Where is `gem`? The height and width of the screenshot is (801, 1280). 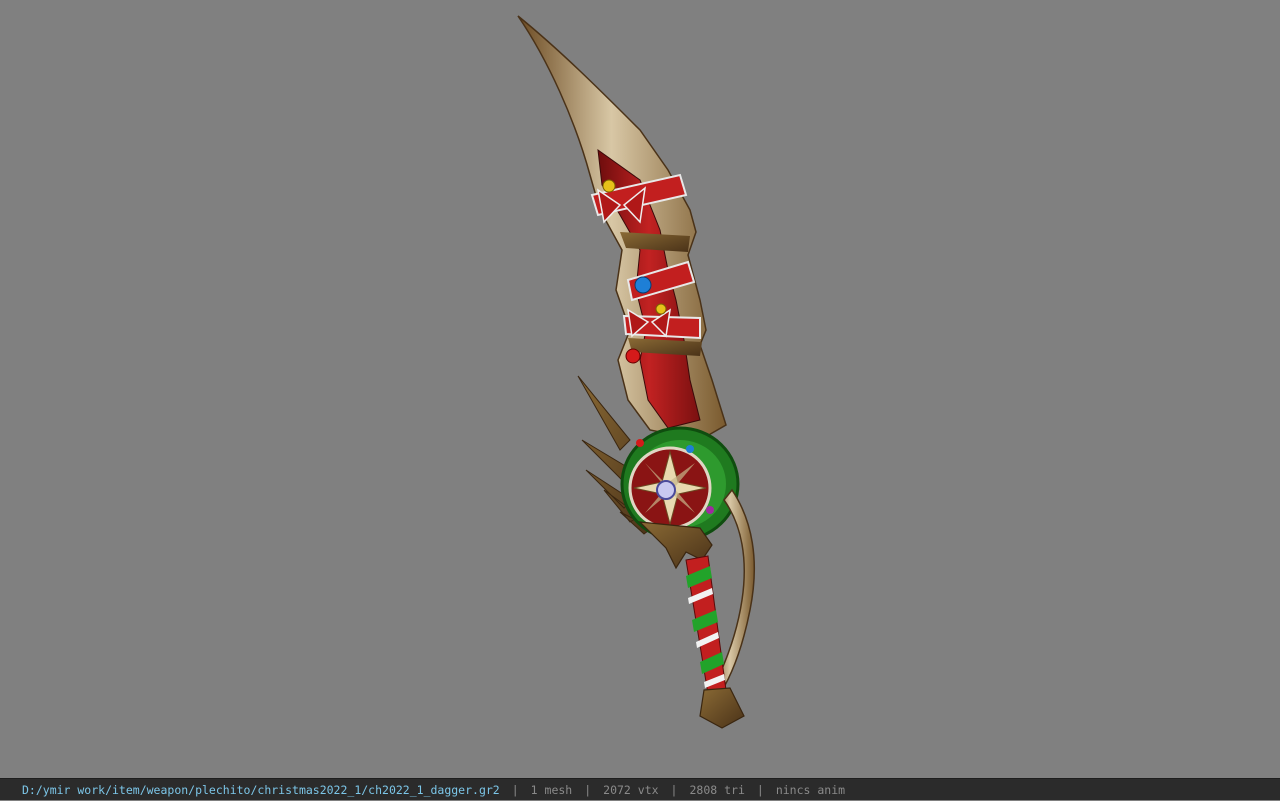
gem is located at coordinates (666, 490).